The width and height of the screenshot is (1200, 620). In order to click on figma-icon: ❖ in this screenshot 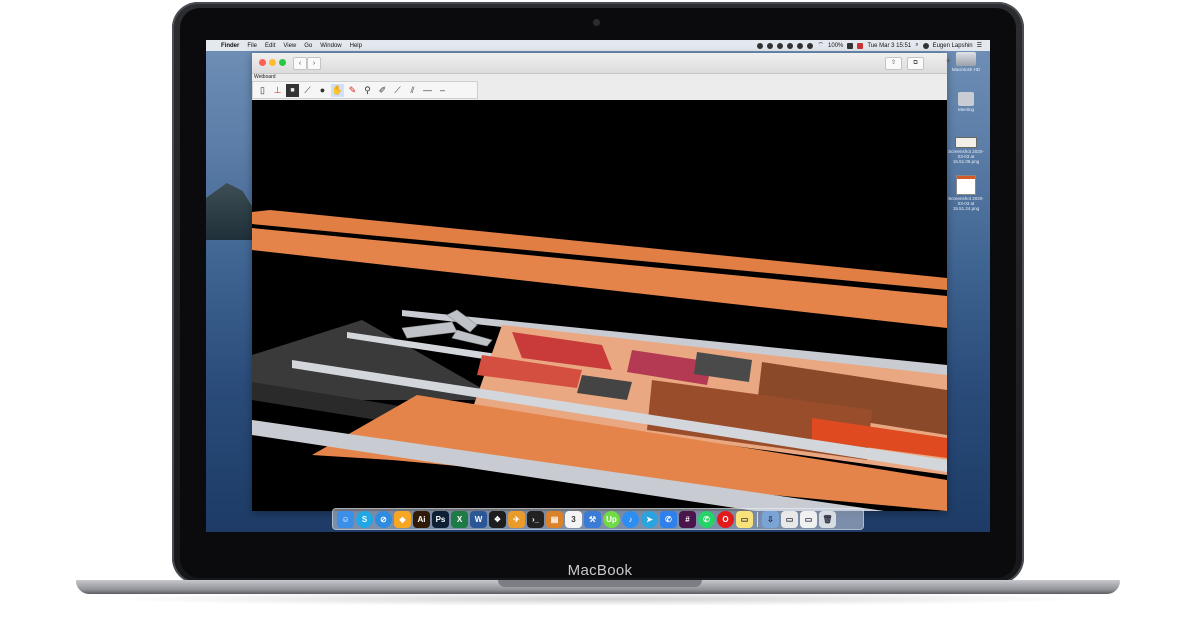, I will do `click(497, 519)`.